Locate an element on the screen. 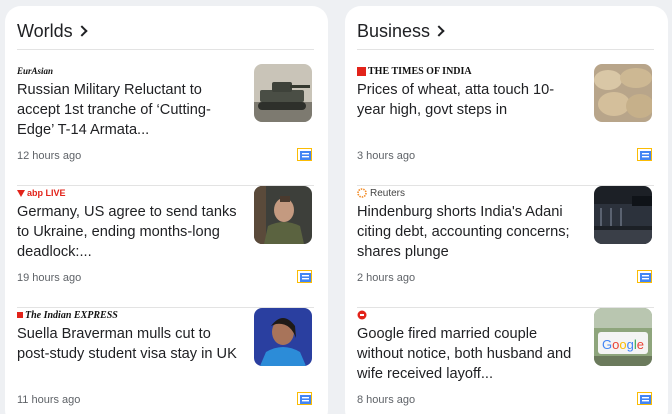 This screenshot has width=672, height=414. article-time: 12 hours ago is located at coordinates (49, 156).